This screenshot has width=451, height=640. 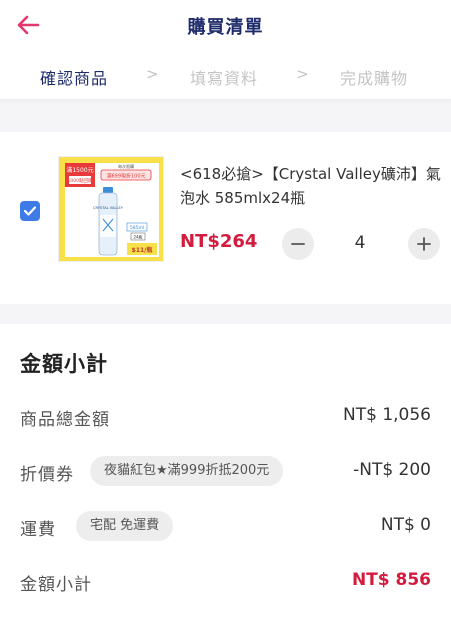 I want to click on shipping-value: NT$ 0, so click(x=405, y=525).